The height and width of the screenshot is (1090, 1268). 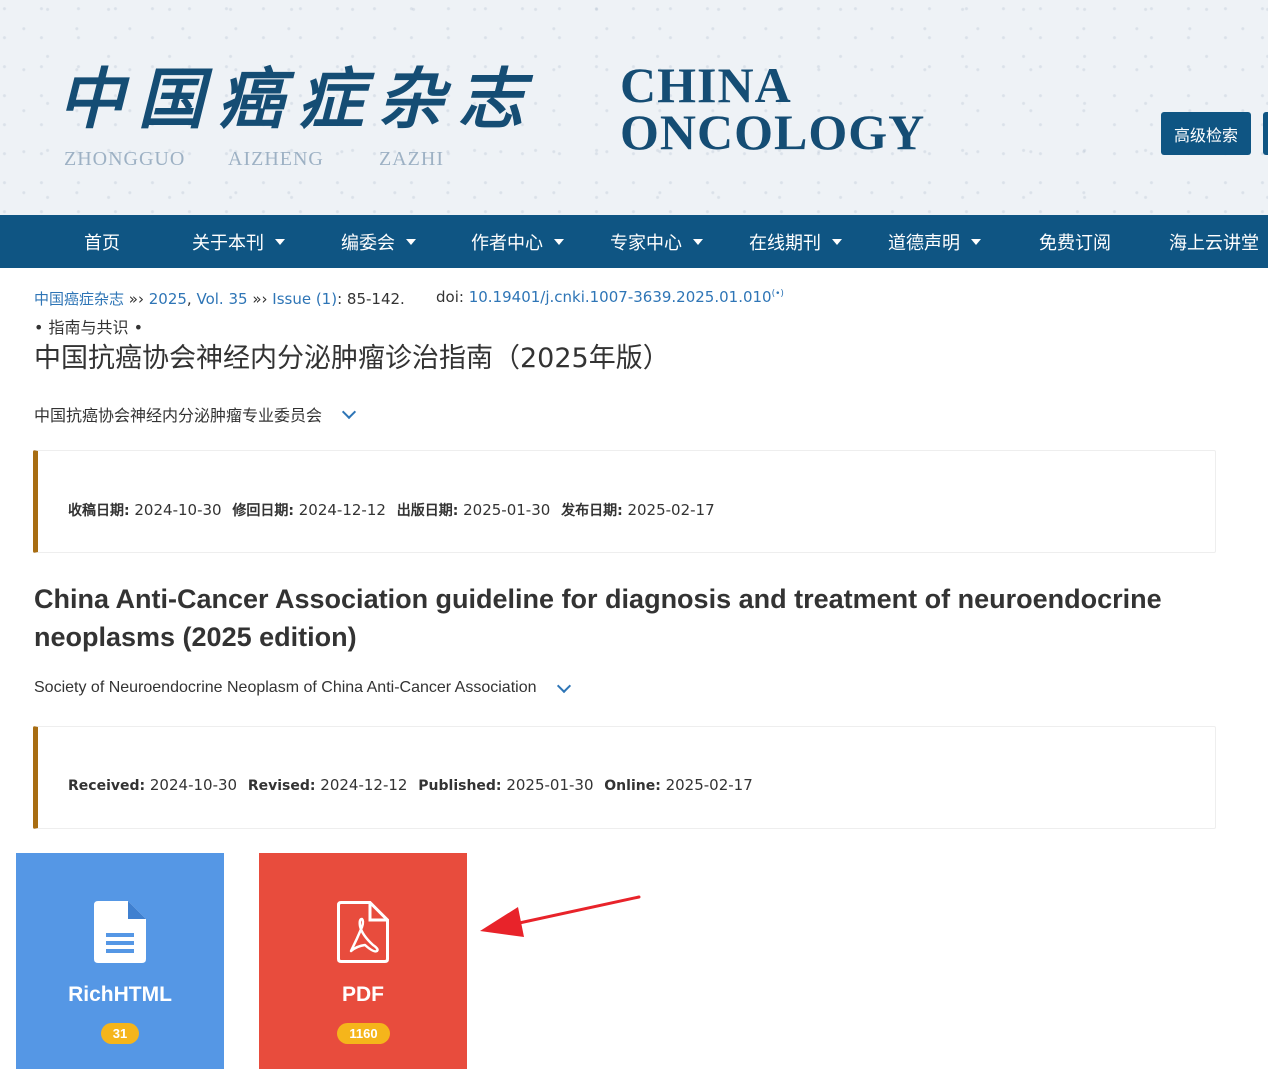 I want to click on logo-en-line: ONCOLOGY, so click(x=773, y=132).